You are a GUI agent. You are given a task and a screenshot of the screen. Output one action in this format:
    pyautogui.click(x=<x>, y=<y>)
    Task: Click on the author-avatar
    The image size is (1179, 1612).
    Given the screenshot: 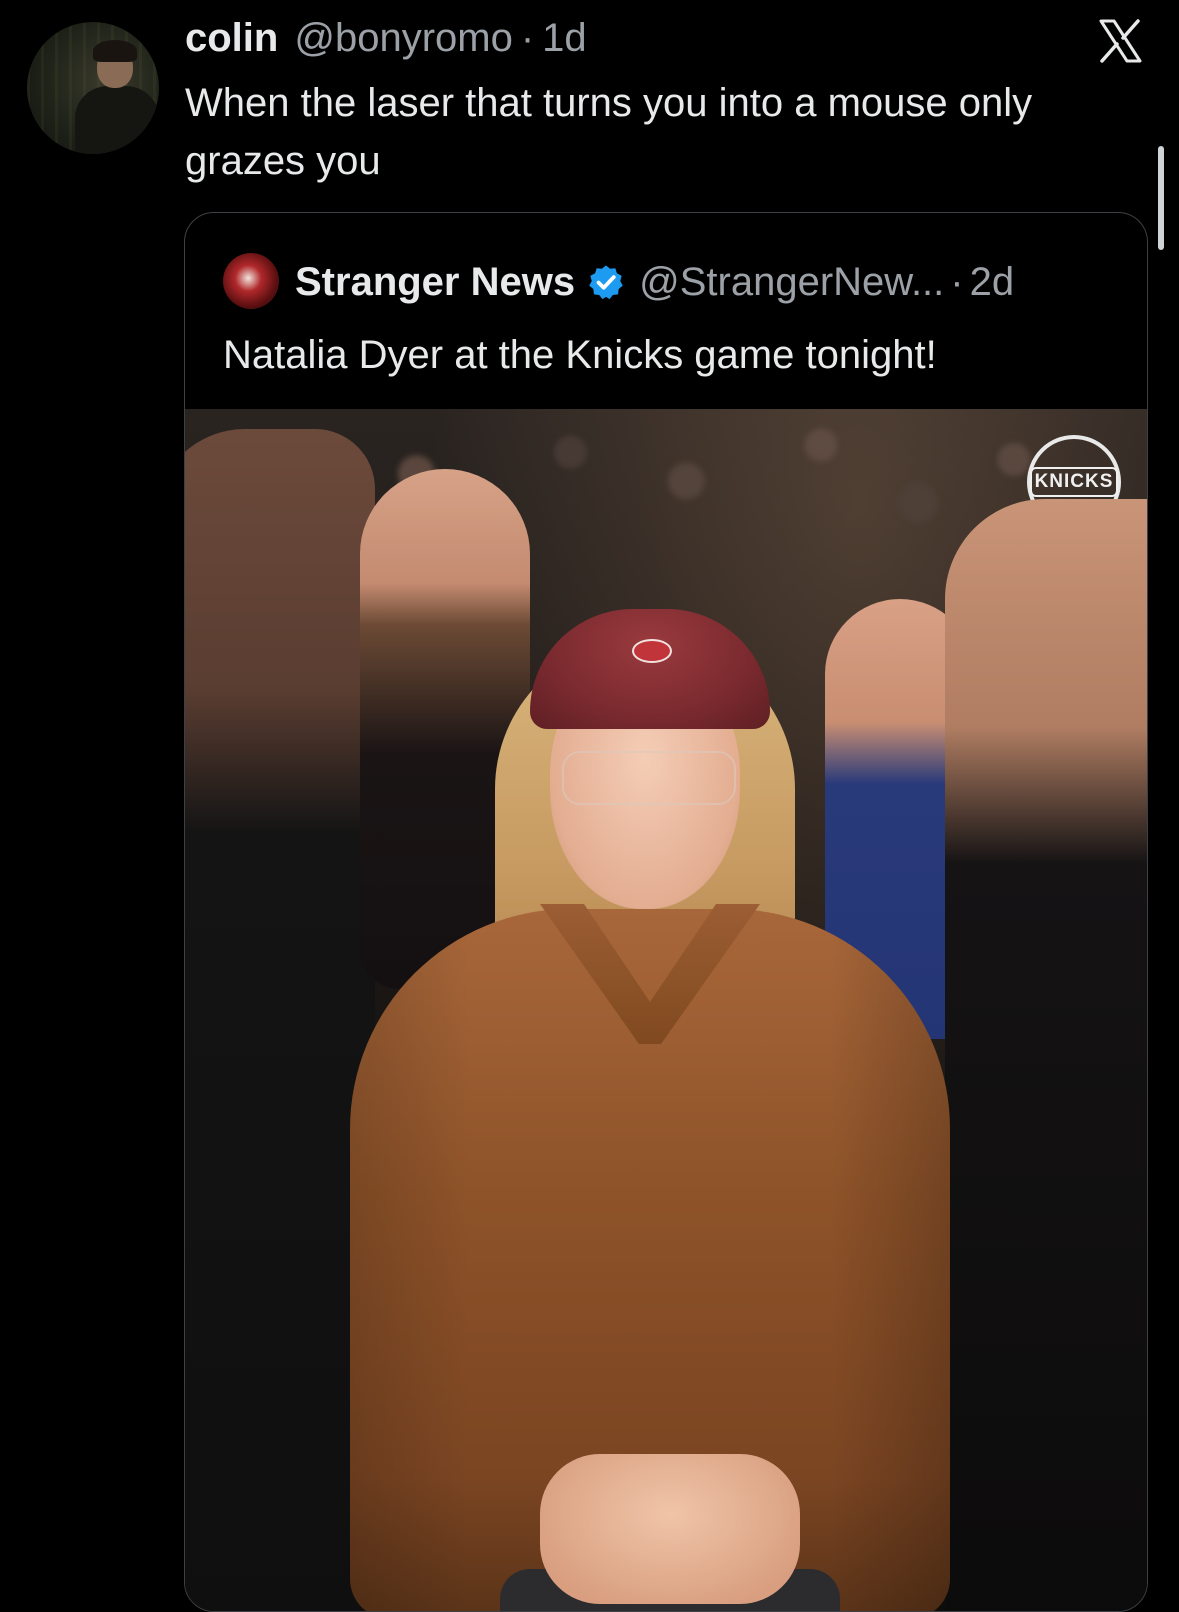 What is the action you would take?
    pyautogui.click(x=93, y=88)
    